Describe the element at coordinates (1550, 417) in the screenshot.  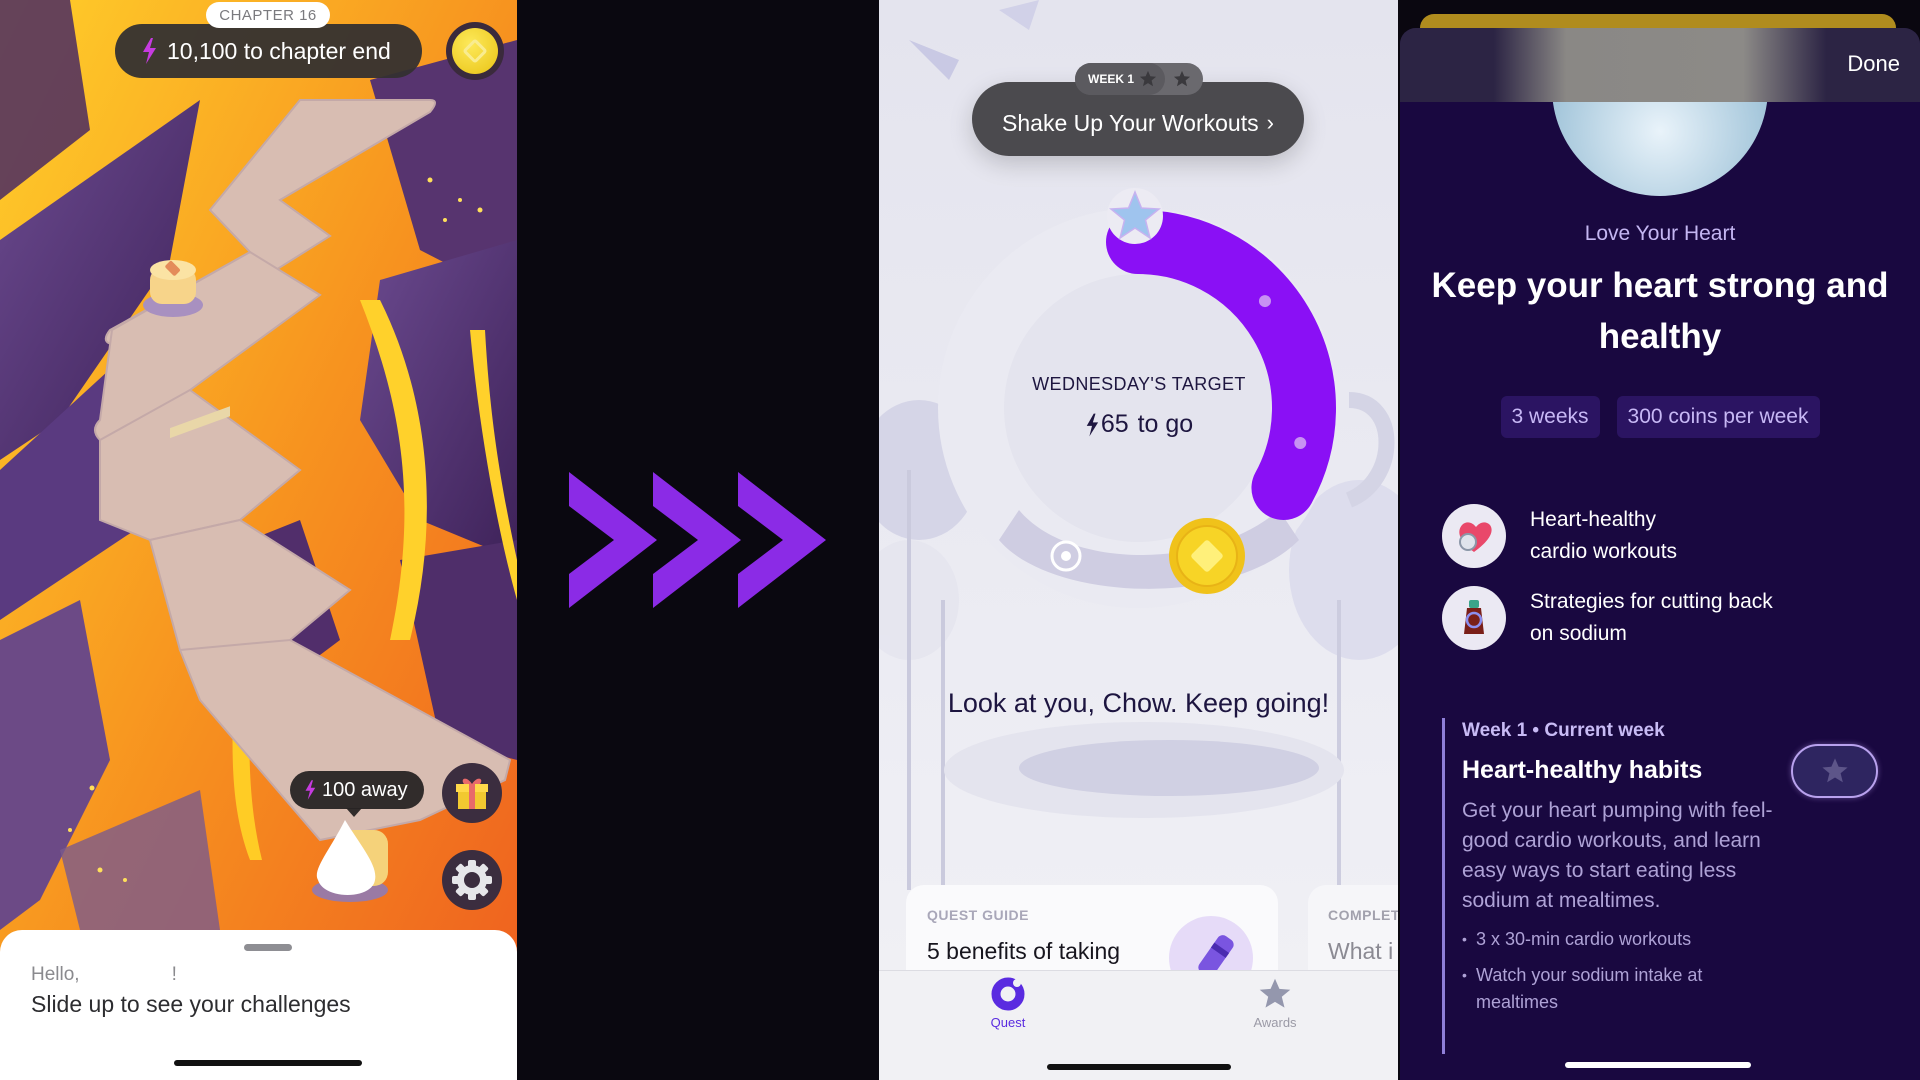
I see `duration-chip: 3 weeks` at that location.